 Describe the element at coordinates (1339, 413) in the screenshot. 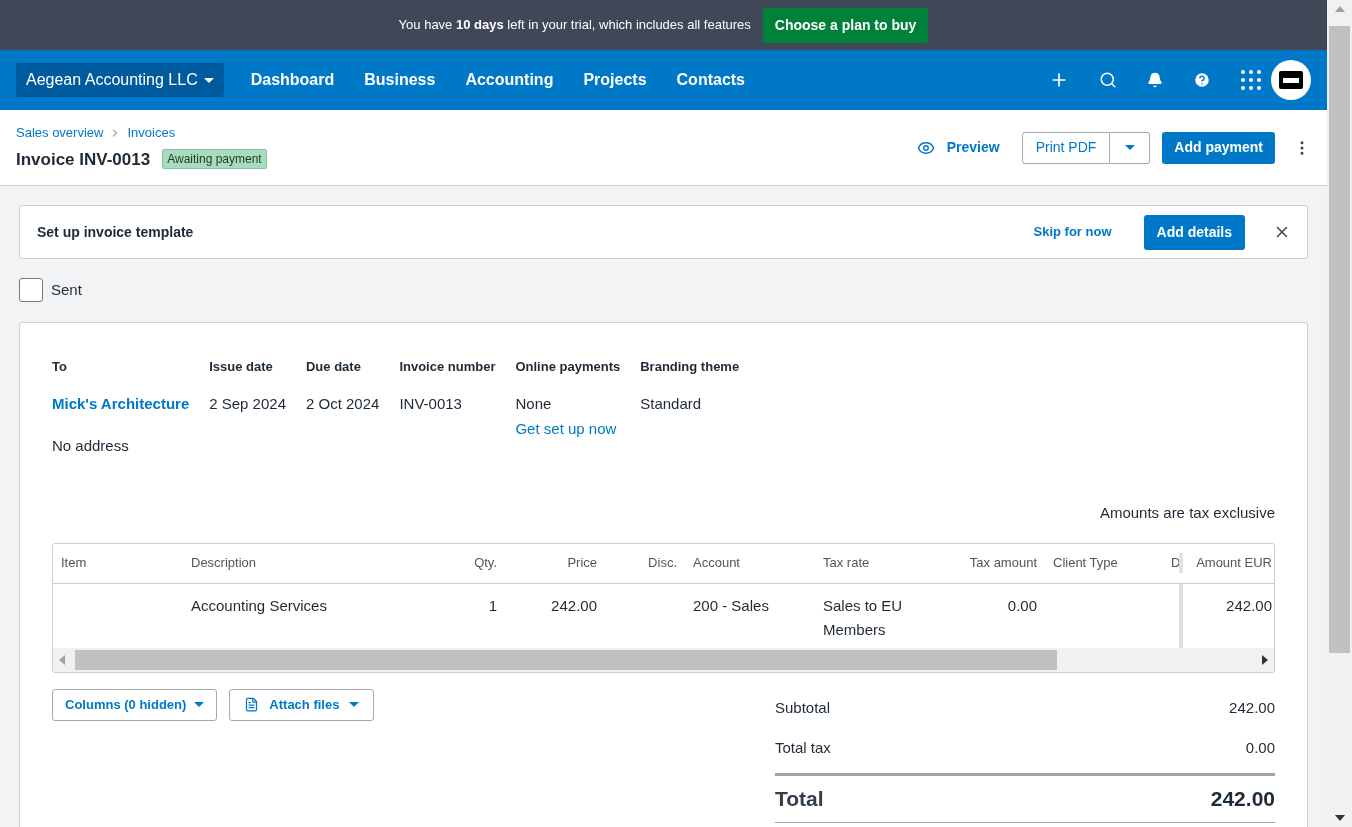

I see `vertical-scrollbar` at that location.